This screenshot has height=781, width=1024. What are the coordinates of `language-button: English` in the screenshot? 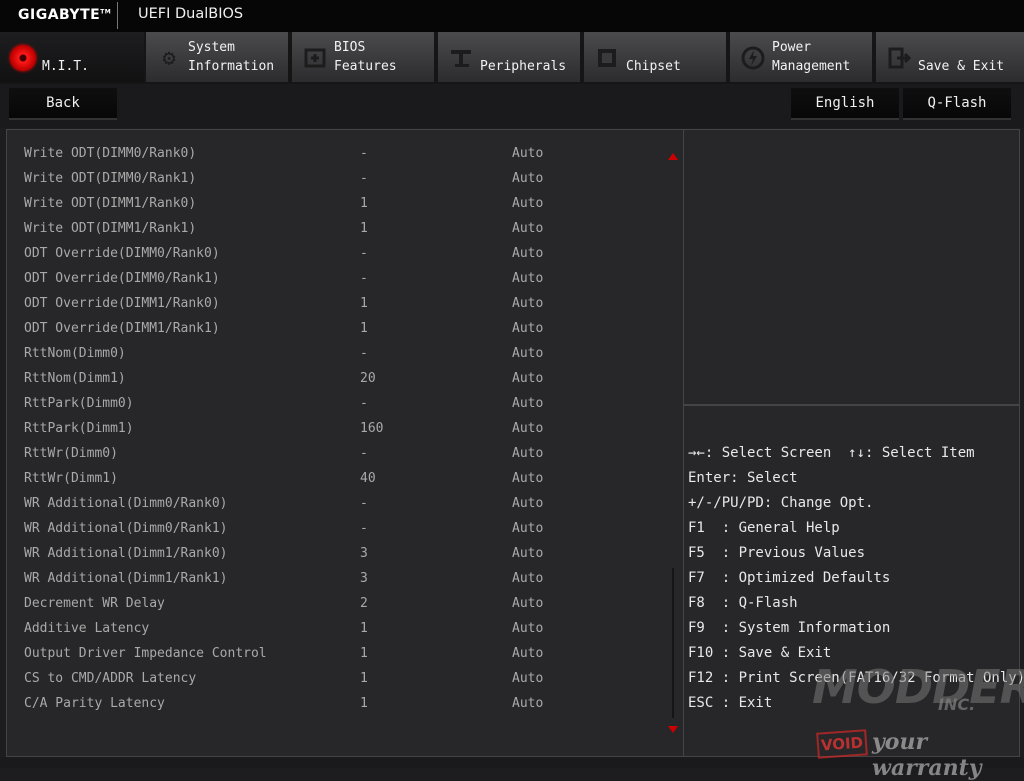 It's located at (845, 104).